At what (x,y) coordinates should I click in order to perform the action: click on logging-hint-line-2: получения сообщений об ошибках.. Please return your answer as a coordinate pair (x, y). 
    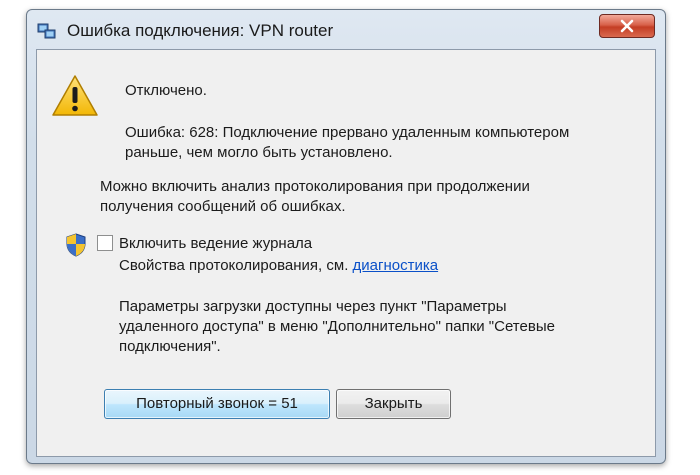
    Looking at the image, I should click on (223, 206).